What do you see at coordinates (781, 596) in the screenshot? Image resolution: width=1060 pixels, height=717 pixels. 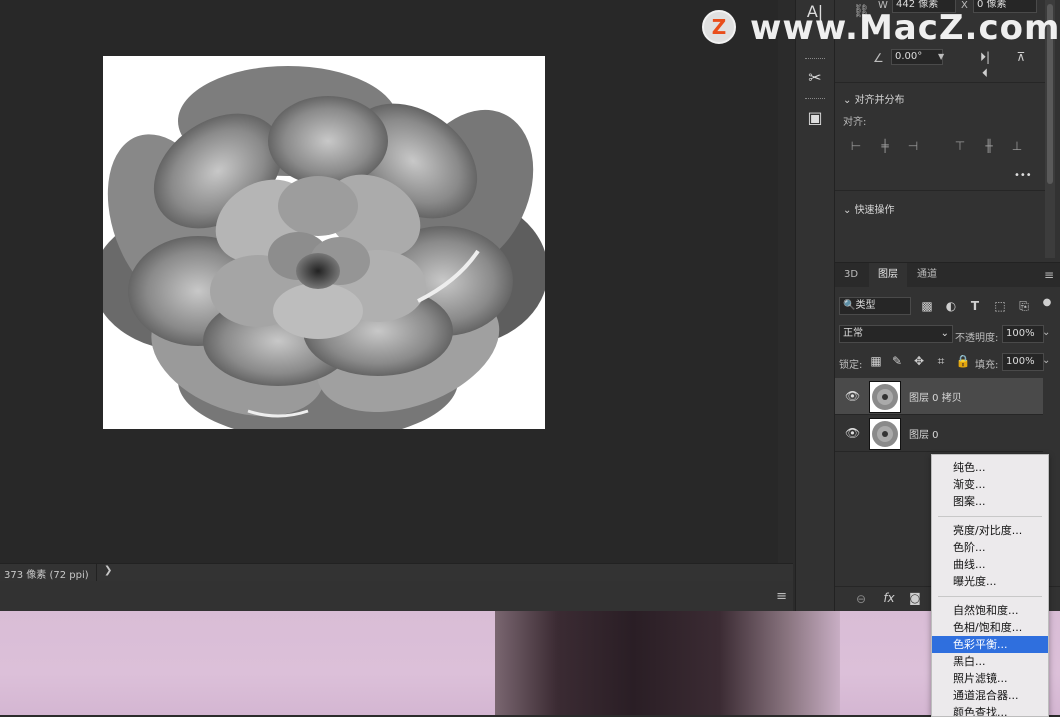 I see `panel-menu-icon: ≡` at bounding box center [781, 596].